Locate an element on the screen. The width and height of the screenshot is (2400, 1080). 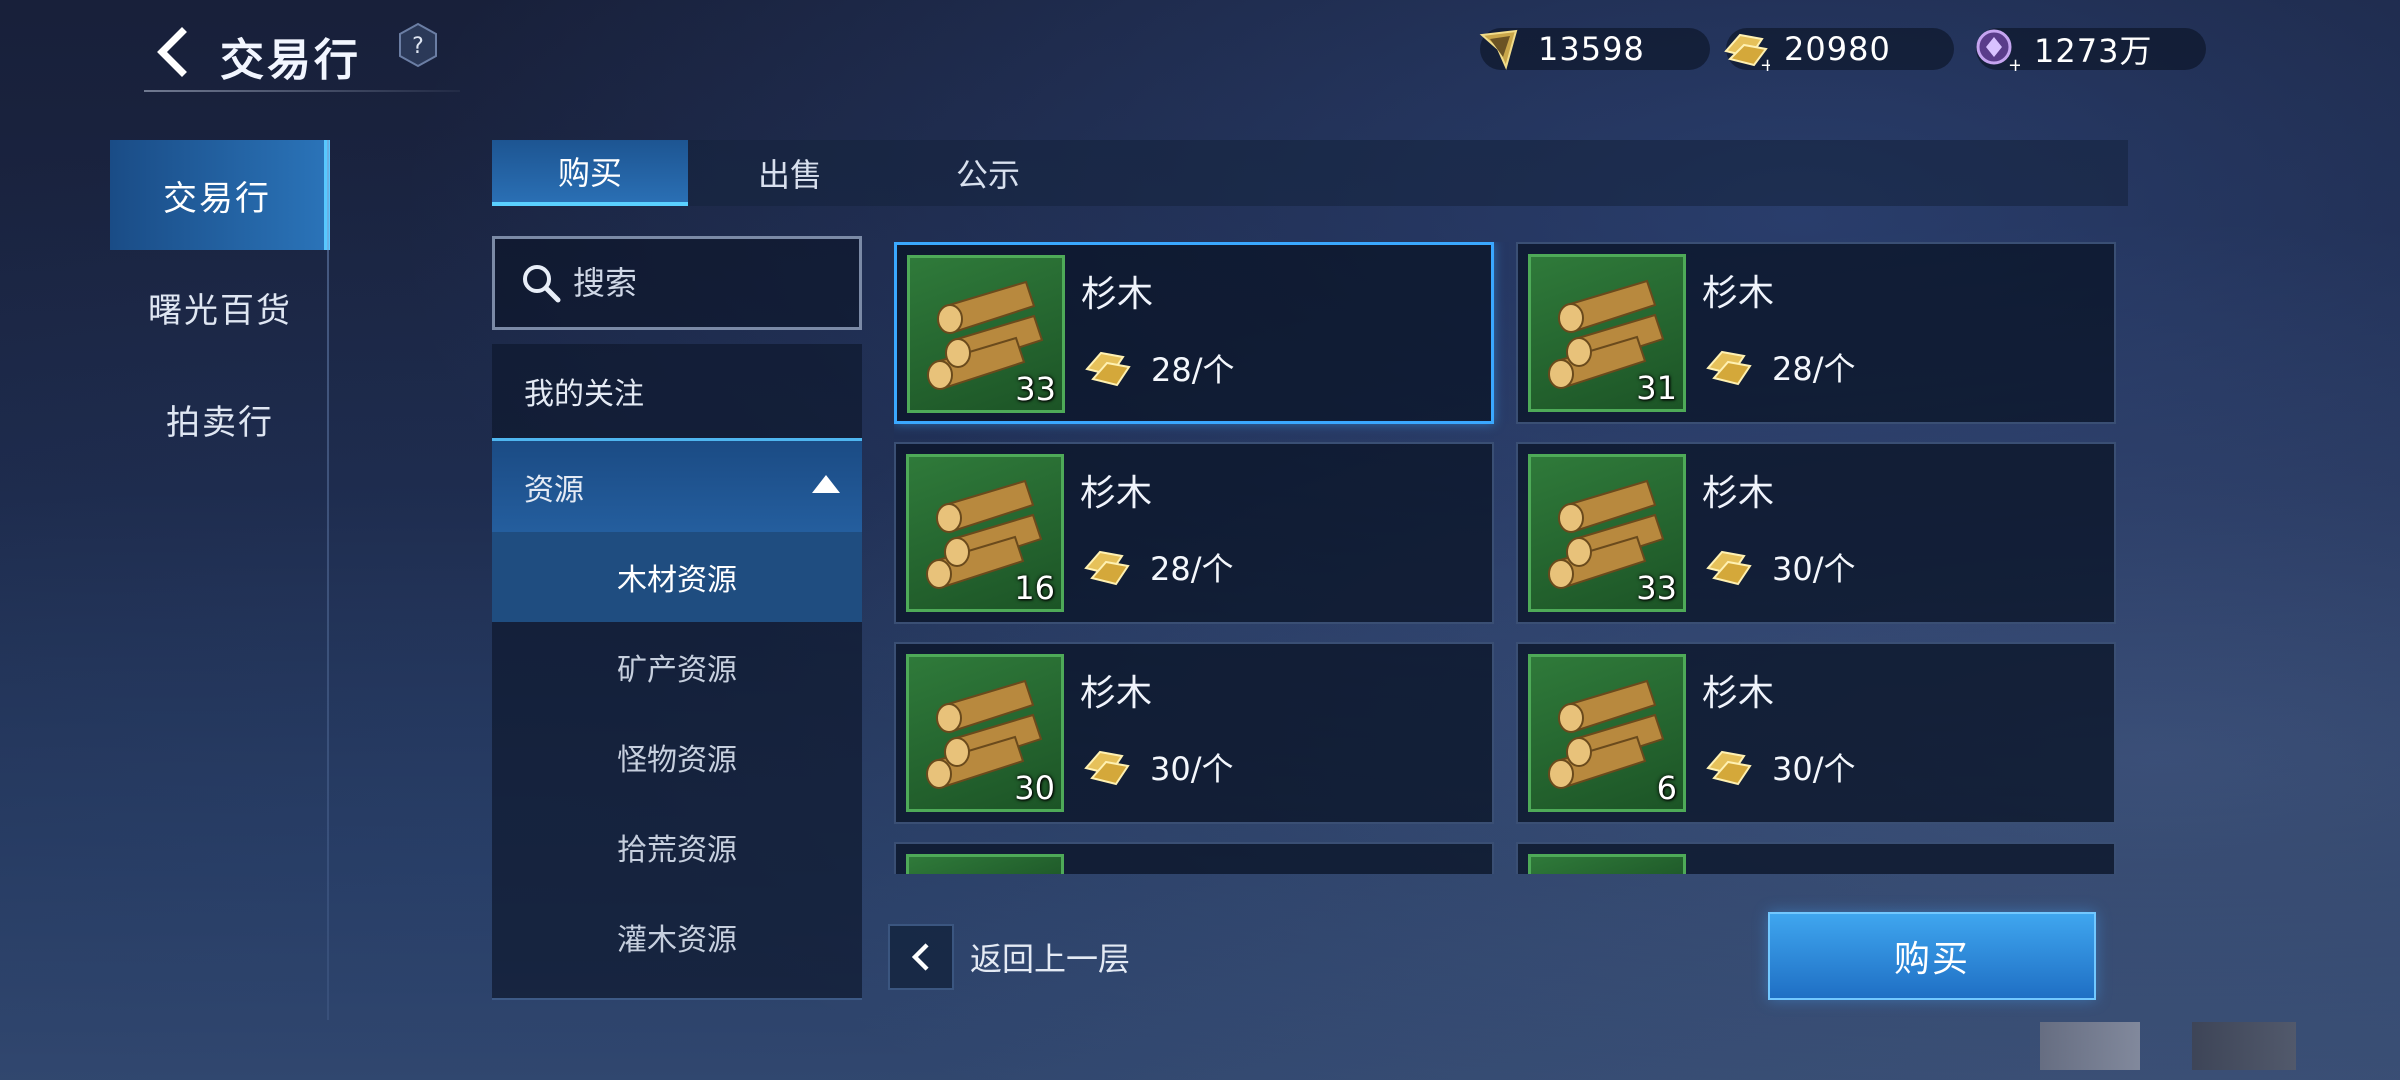
item-thumbnail: 16 is located at coordinates (985, 533).